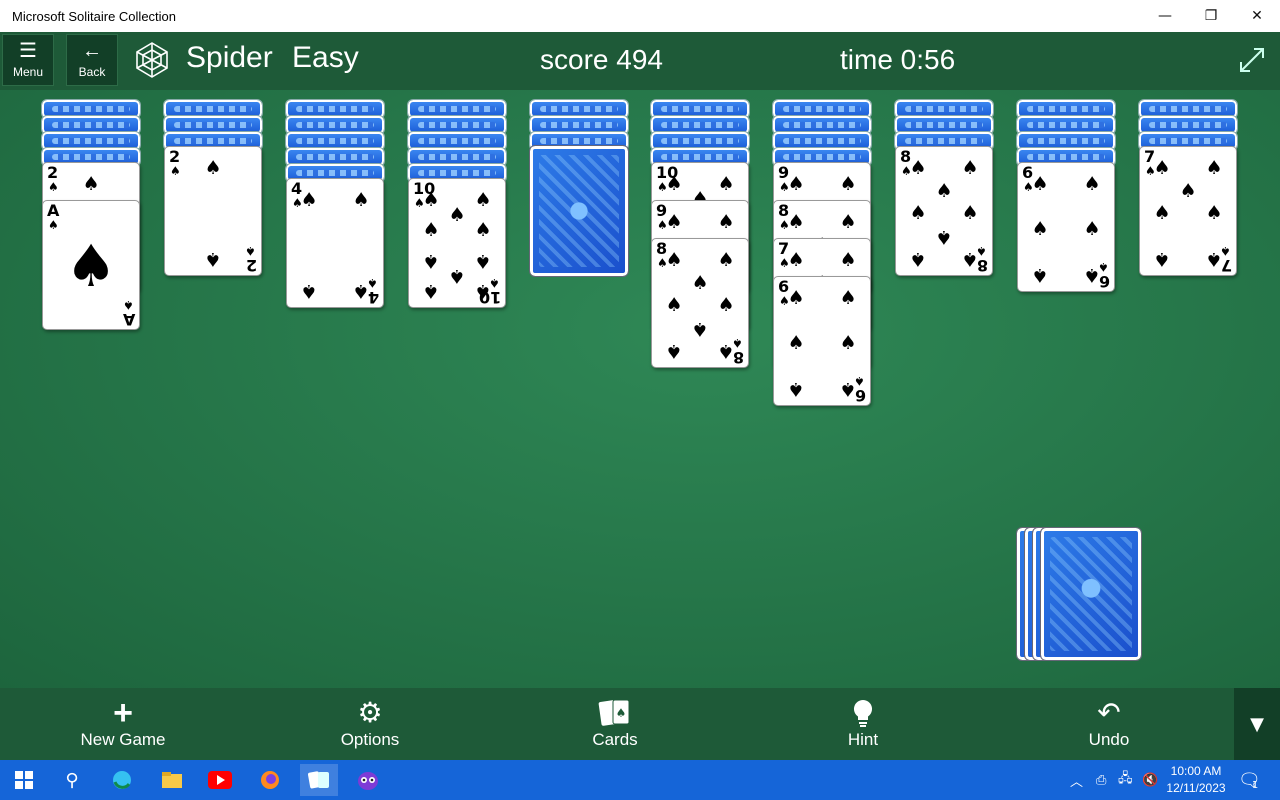 The image size is (1280, 800). I want to click on options-button: ⚙ Options, so click(370, 723).